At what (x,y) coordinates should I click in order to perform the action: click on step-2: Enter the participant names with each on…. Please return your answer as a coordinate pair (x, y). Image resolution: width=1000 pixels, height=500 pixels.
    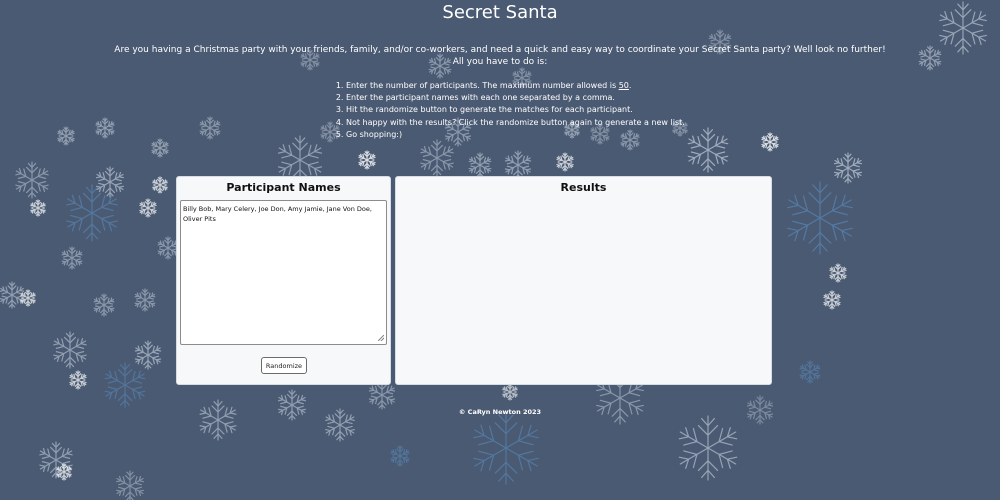
    Looking at the image, I should click on (546, 98).